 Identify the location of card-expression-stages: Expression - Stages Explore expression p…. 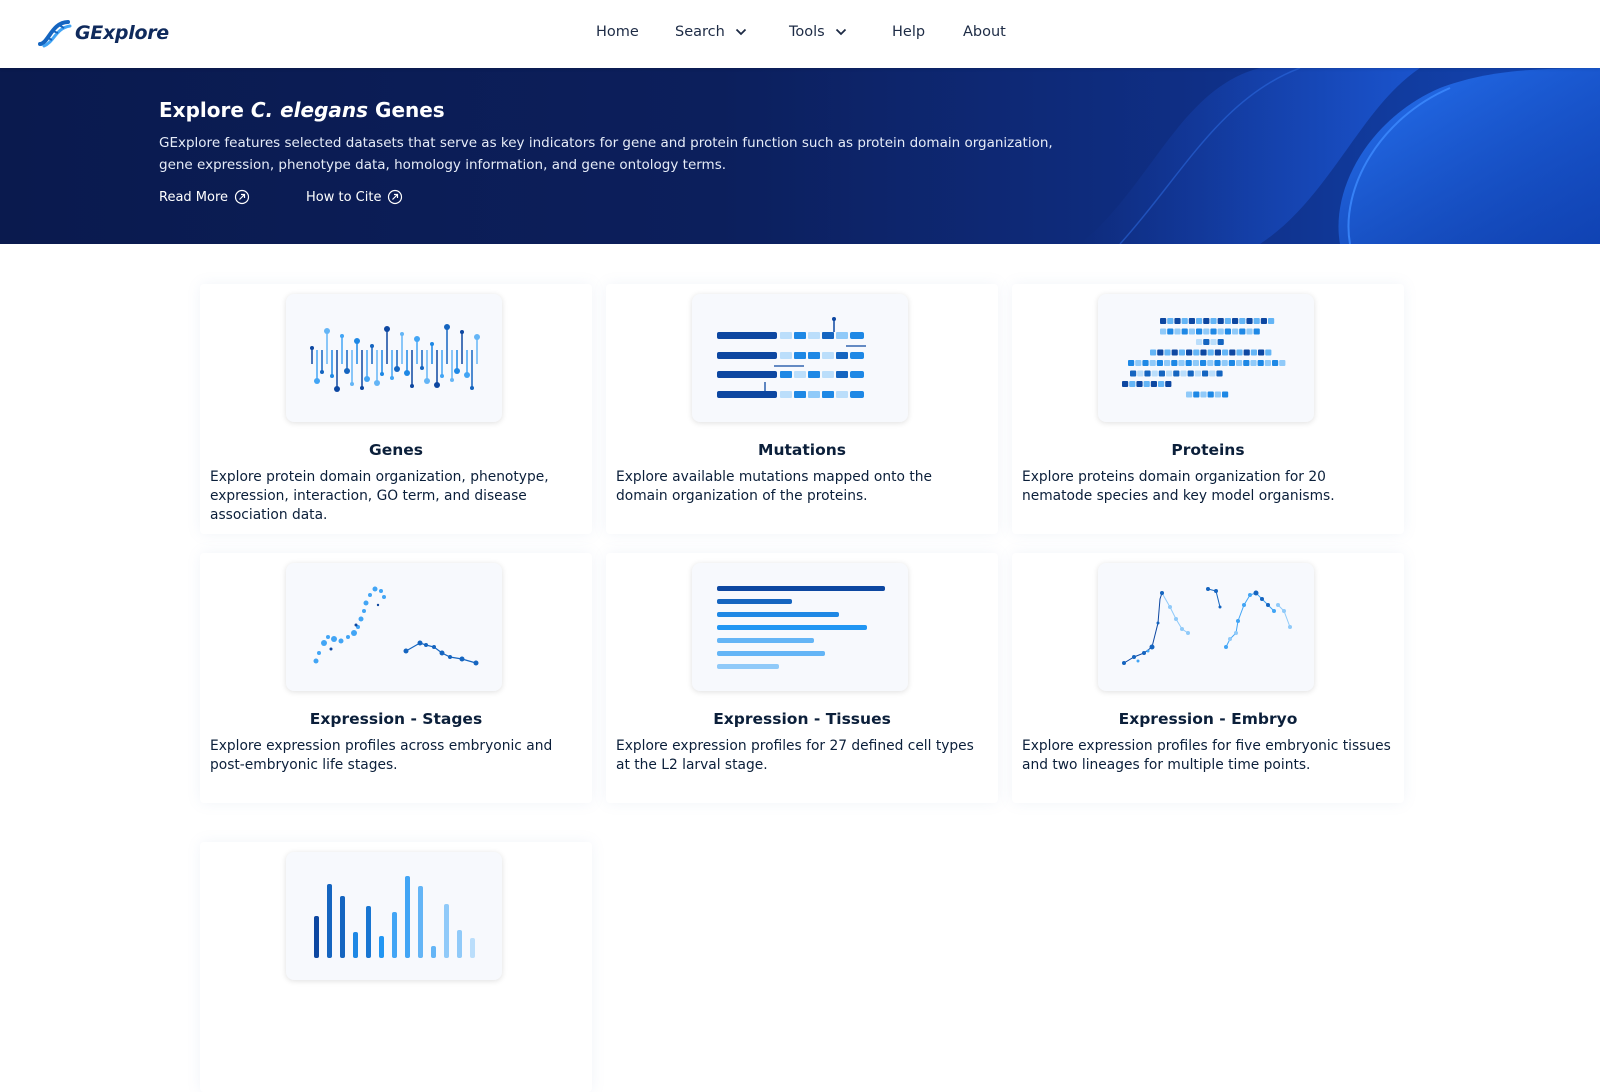
(396, 678).